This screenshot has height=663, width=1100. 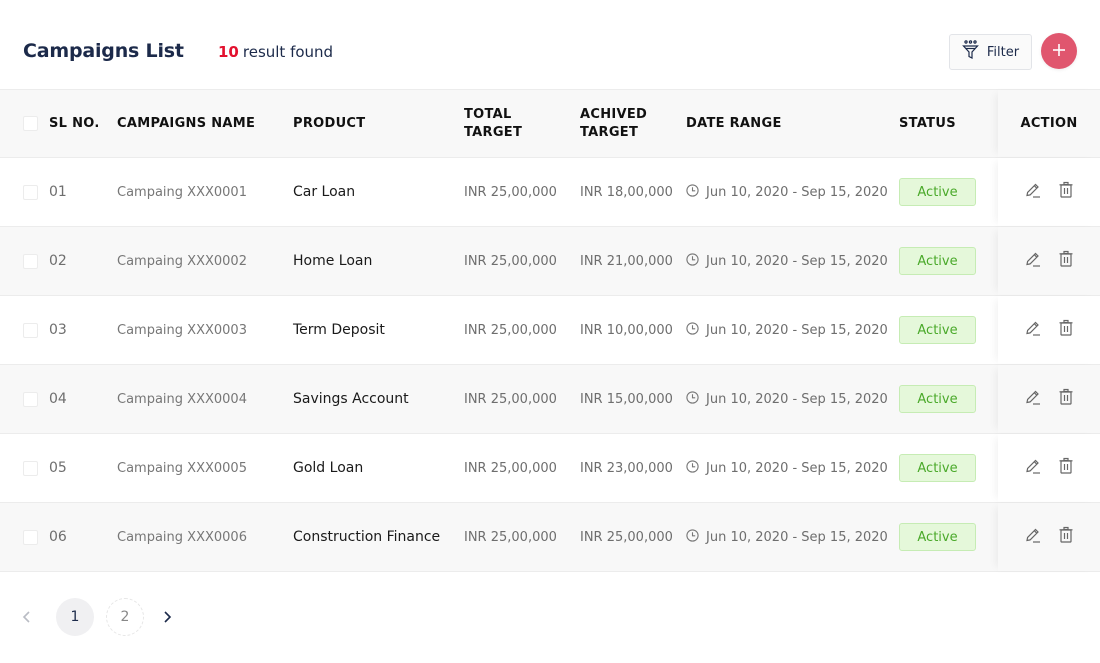 I want to click on column-header-status: STATUS, so click(x=927, y=123).